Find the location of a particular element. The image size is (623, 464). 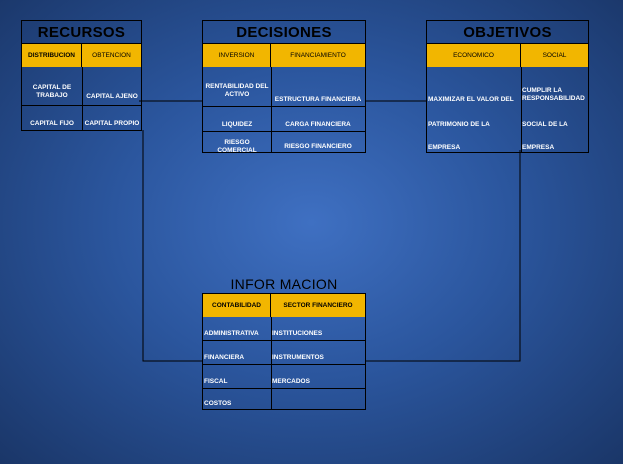

decisiones-header-inversion: INVERSION is located at coordinates (237, 55).